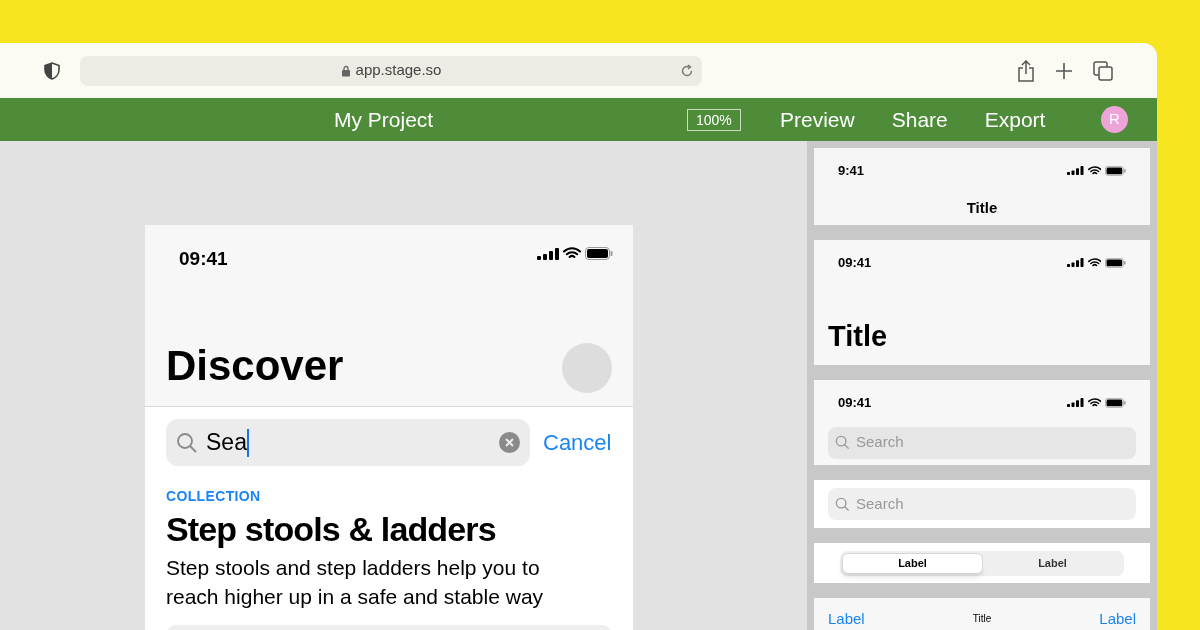  Describe the element at coordinates (1015, 119) in the screenshot. I see `header-action: Export` at that location.